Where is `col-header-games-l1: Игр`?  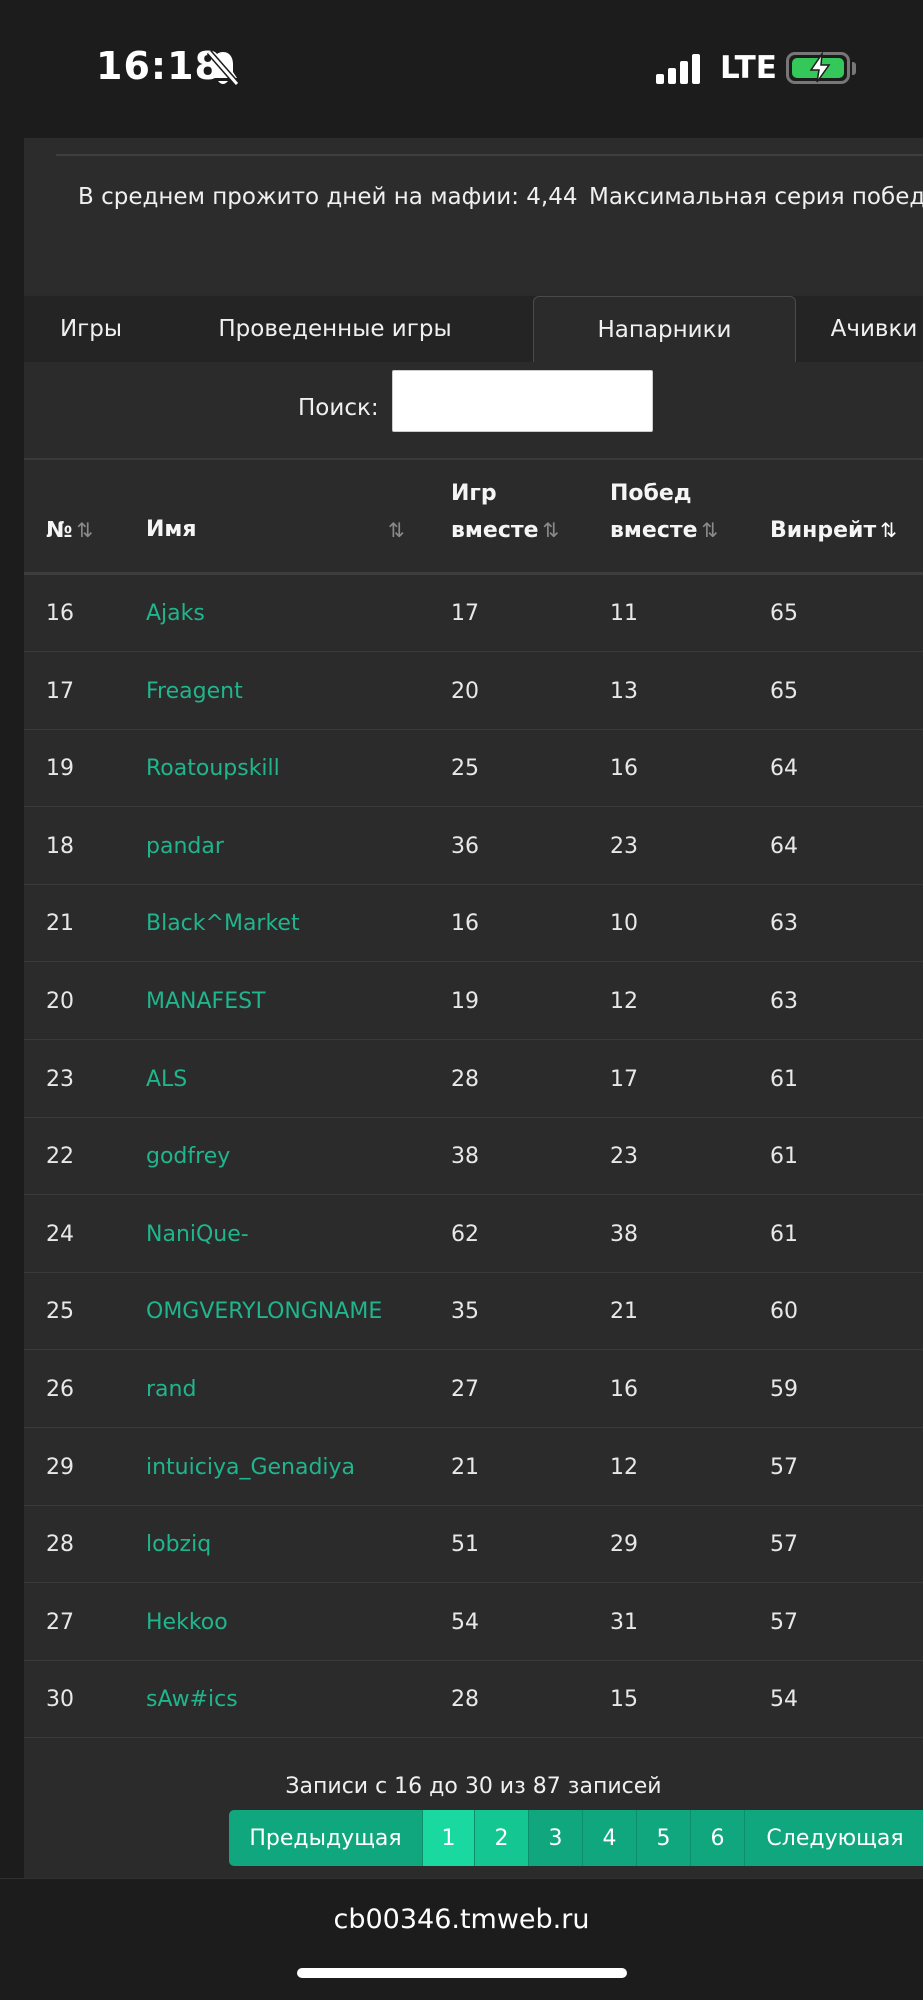
col-header-games-l1: Игр is located at coordinates (474, 493).